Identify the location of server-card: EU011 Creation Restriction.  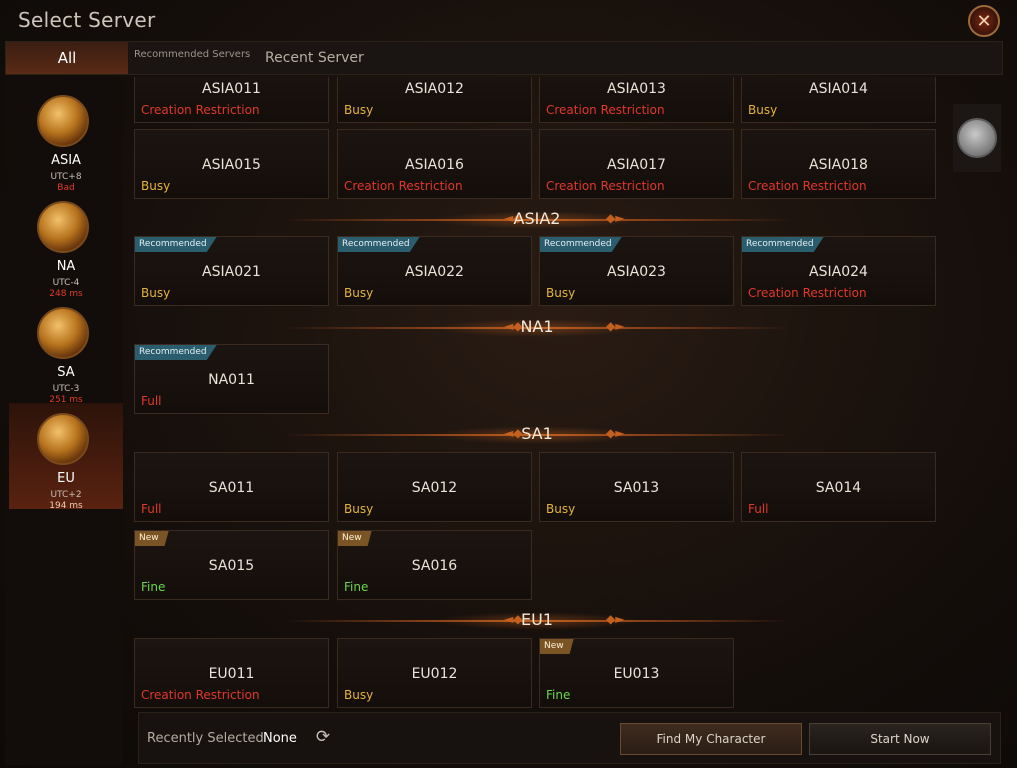
(231, 673).